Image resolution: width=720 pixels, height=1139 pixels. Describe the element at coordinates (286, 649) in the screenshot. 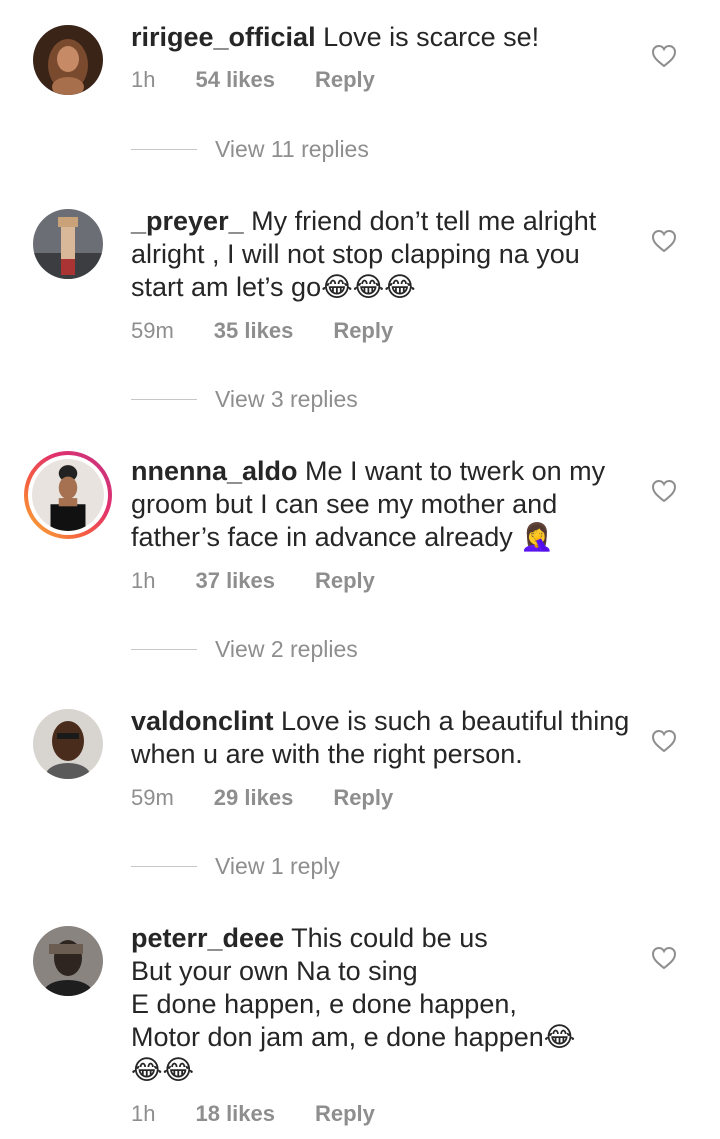

I see `view-replies-label: View 2 replies` at that location.